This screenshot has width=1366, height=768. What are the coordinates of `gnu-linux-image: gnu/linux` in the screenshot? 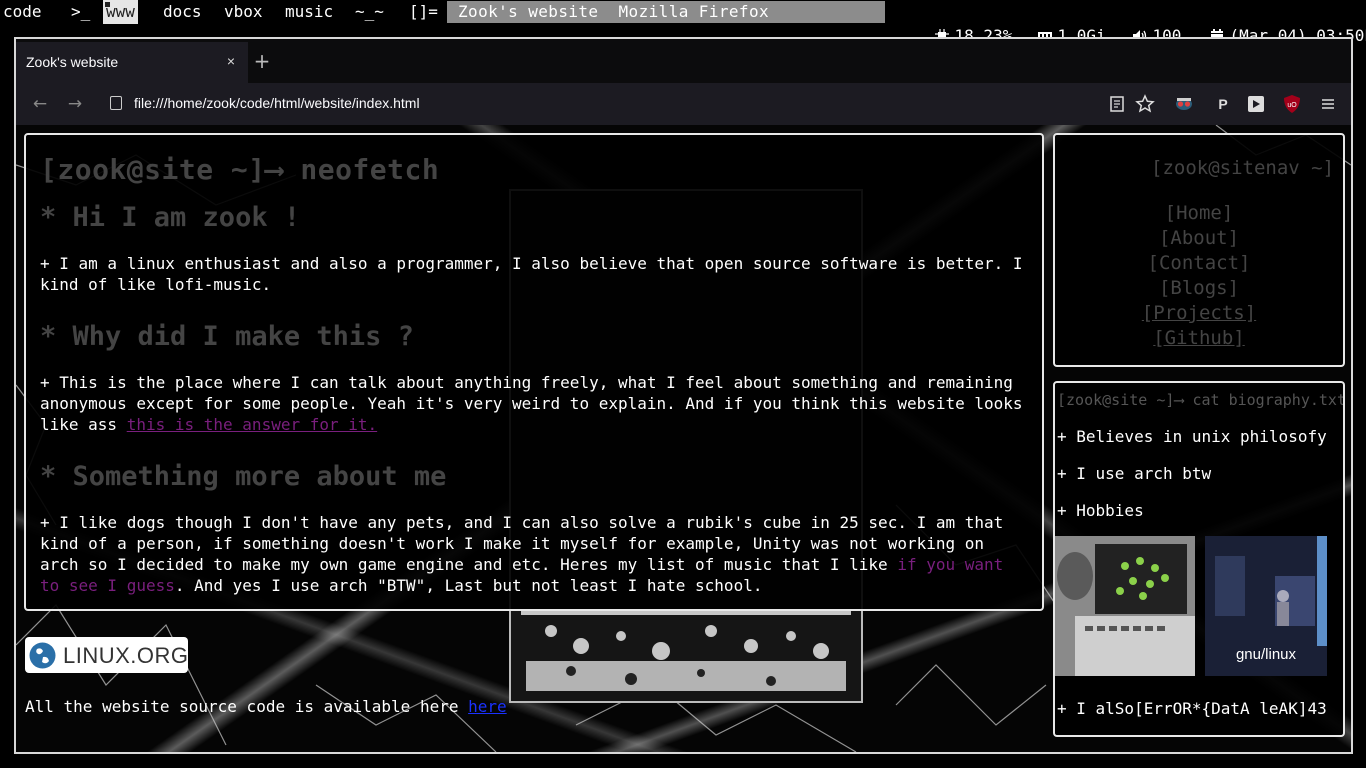 It's located at (1266, 606).